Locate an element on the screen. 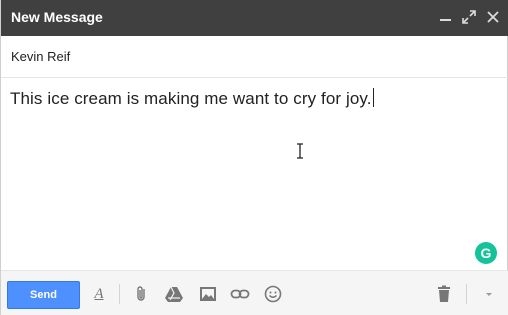 This screenshot has width=508, height=315. close-icon is located at coordinates (493, 17).